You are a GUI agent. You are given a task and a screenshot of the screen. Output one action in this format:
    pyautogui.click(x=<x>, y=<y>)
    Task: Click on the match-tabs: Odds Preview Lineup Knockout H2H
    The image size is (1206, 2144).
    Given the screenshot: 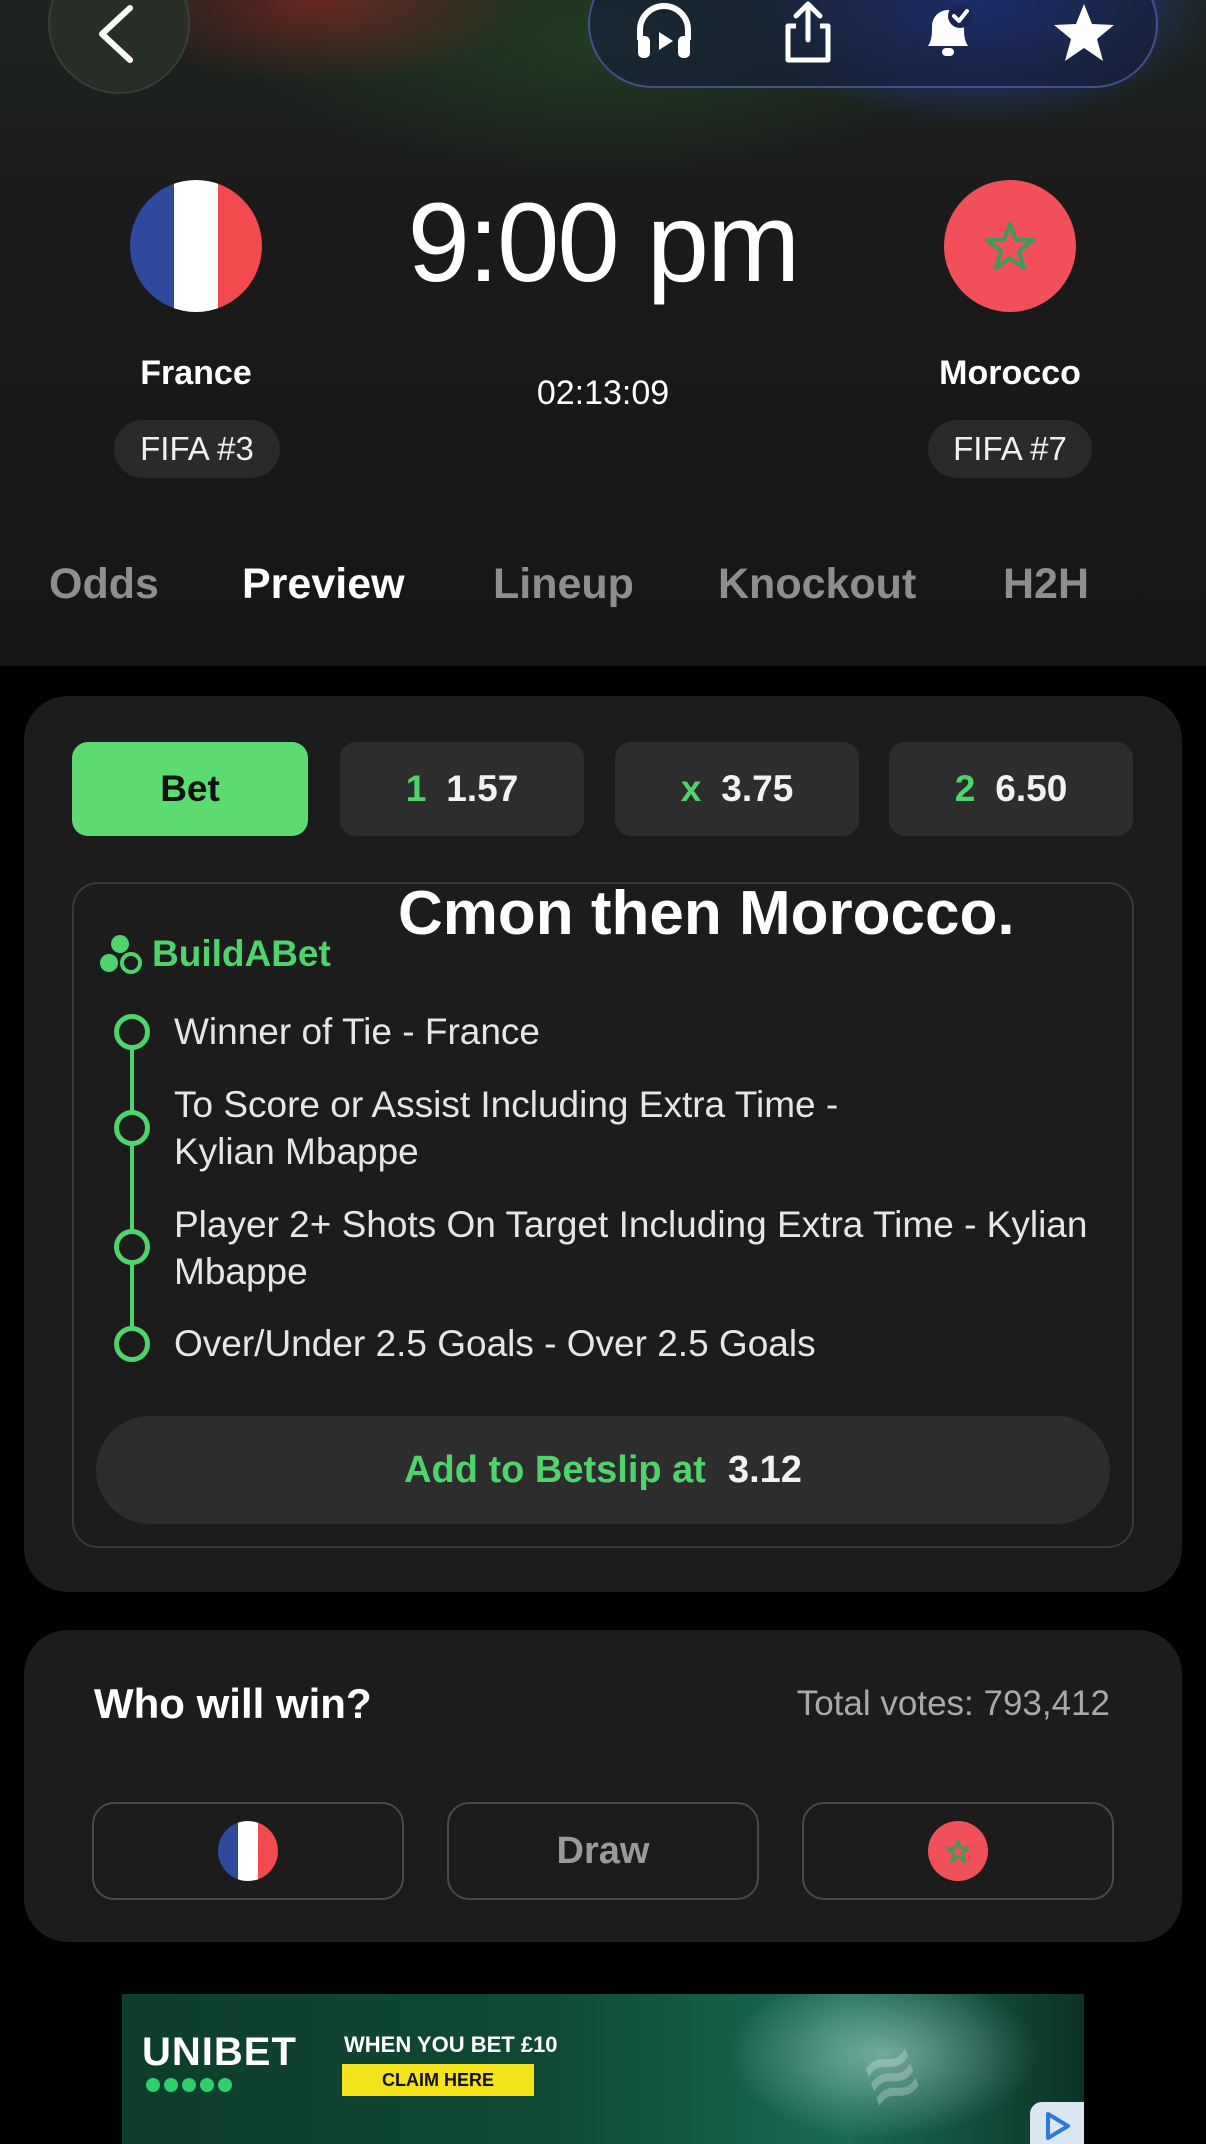 What is the action you would take?
    pyautogui.click(x=603, y=590)
    